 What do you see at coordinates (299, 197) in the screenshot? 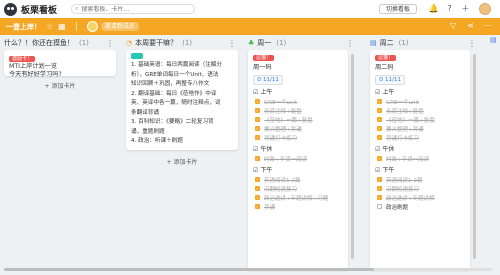
I see `checklist-item: ✓ 政治选讲+专题讲解+习题` at bounding box center [299, 197].